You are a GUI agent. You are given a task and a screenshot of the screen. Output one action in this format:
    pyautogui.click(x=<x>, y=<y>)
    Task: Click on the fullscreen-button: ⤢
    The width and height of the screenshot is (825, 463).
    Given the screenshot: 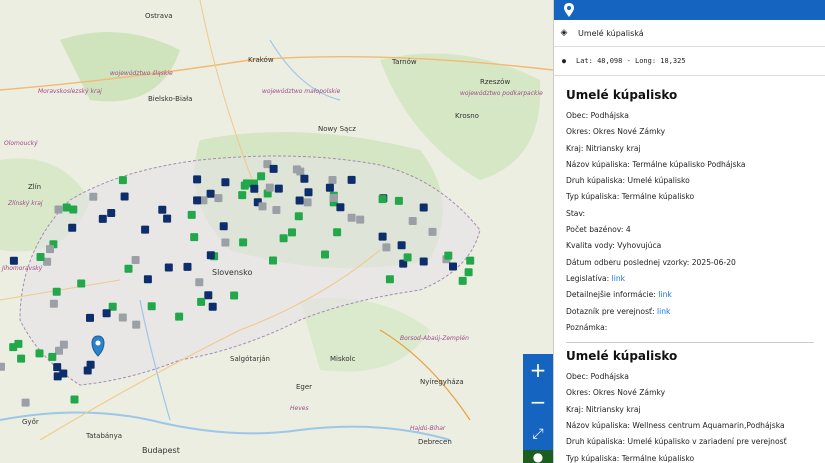 What is the action you would take?
    pyautogui.click(x=538, y=434)
    